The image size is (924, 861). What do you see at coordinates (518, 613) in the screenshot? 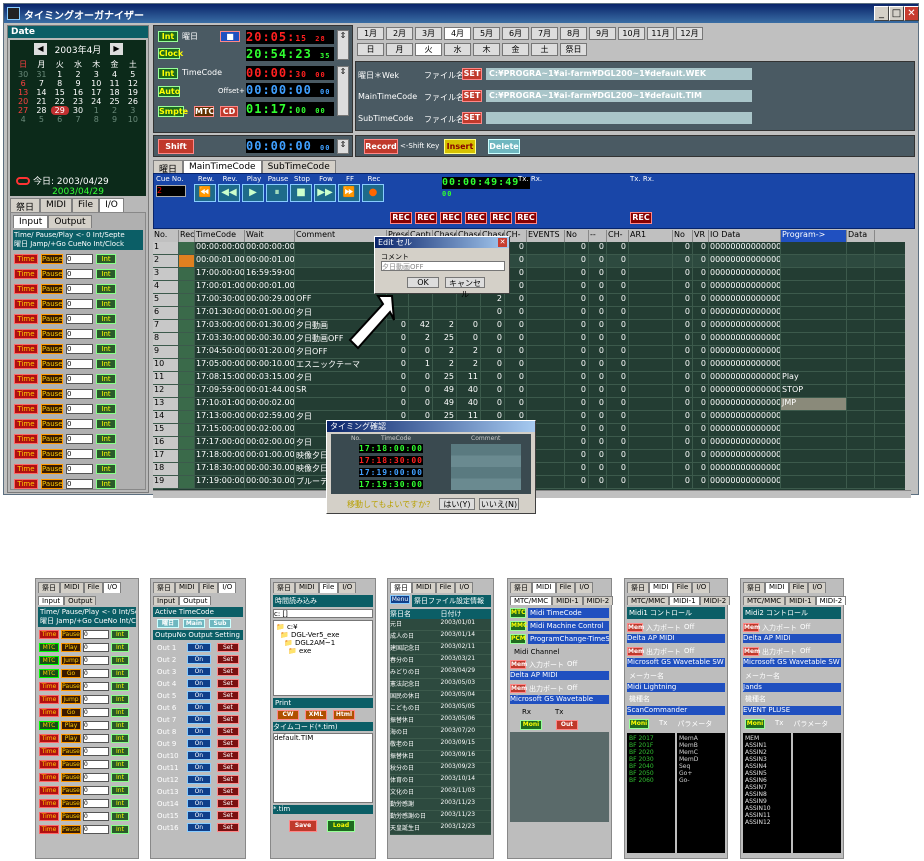
I see `thumb5-mode-button: MTC` at bounding box center [518, 613].